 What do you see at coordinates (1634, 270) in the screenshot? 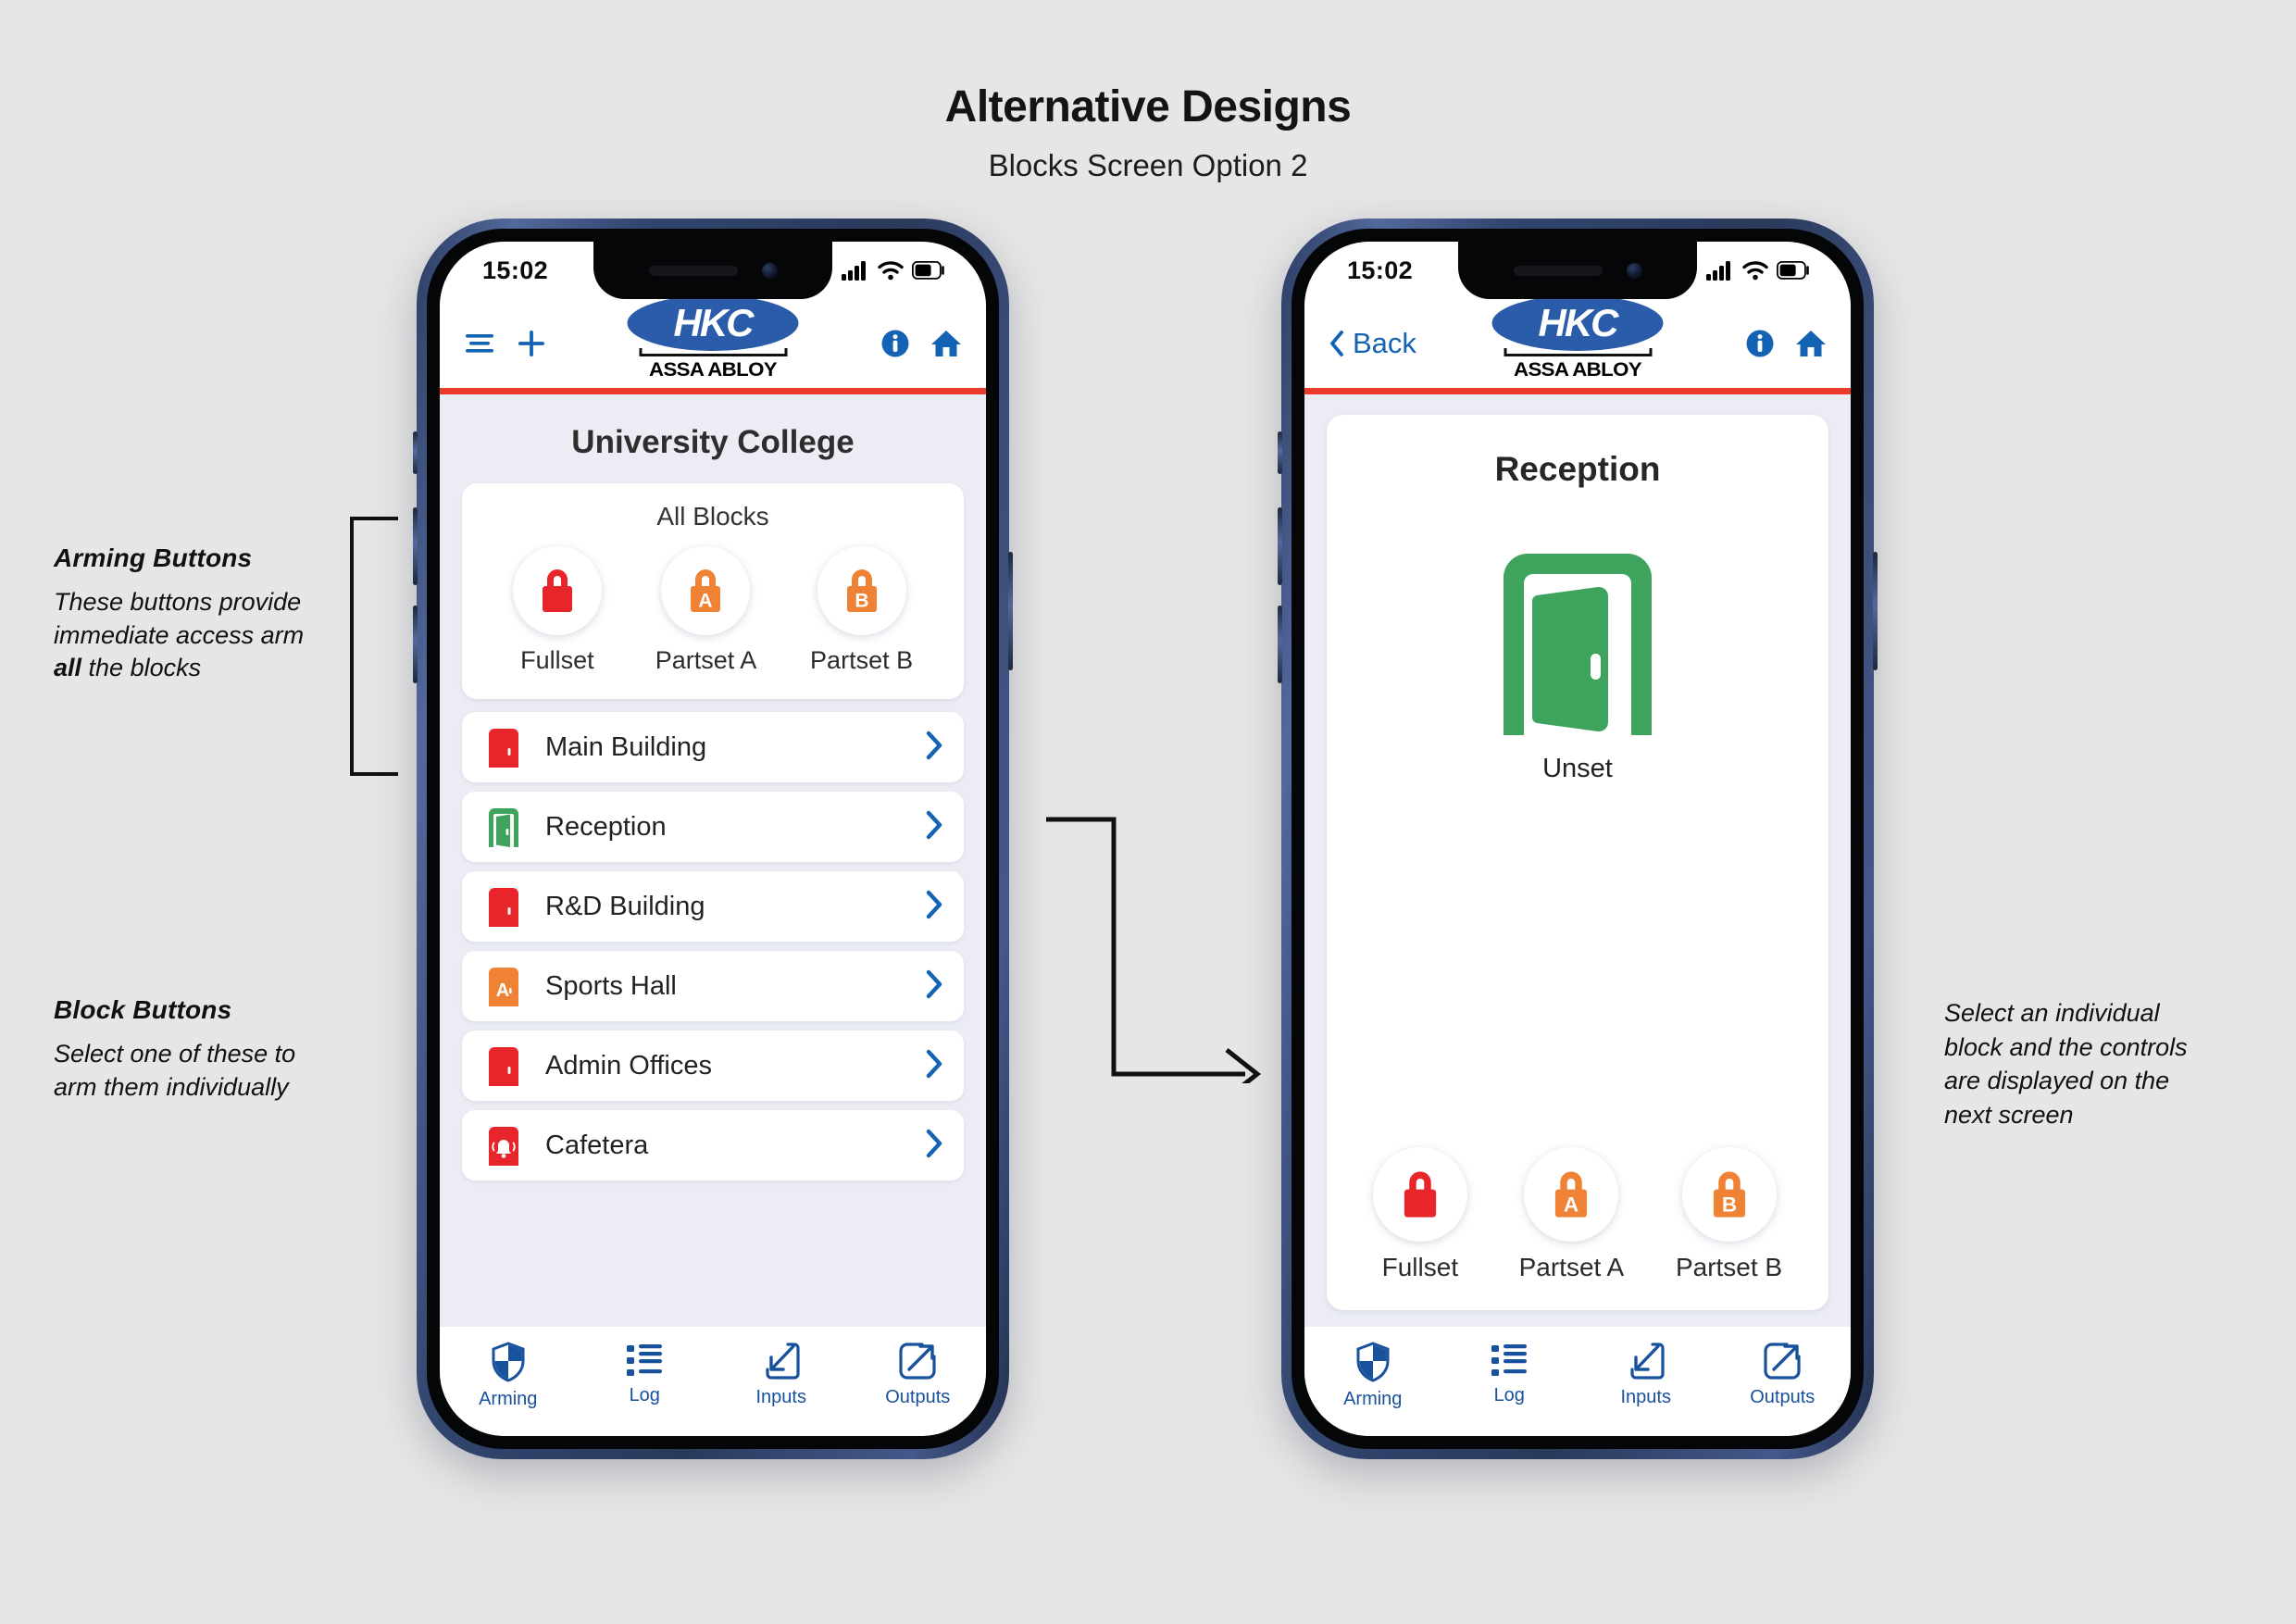
I see `front-camera` at bounding box center [1634, 270].